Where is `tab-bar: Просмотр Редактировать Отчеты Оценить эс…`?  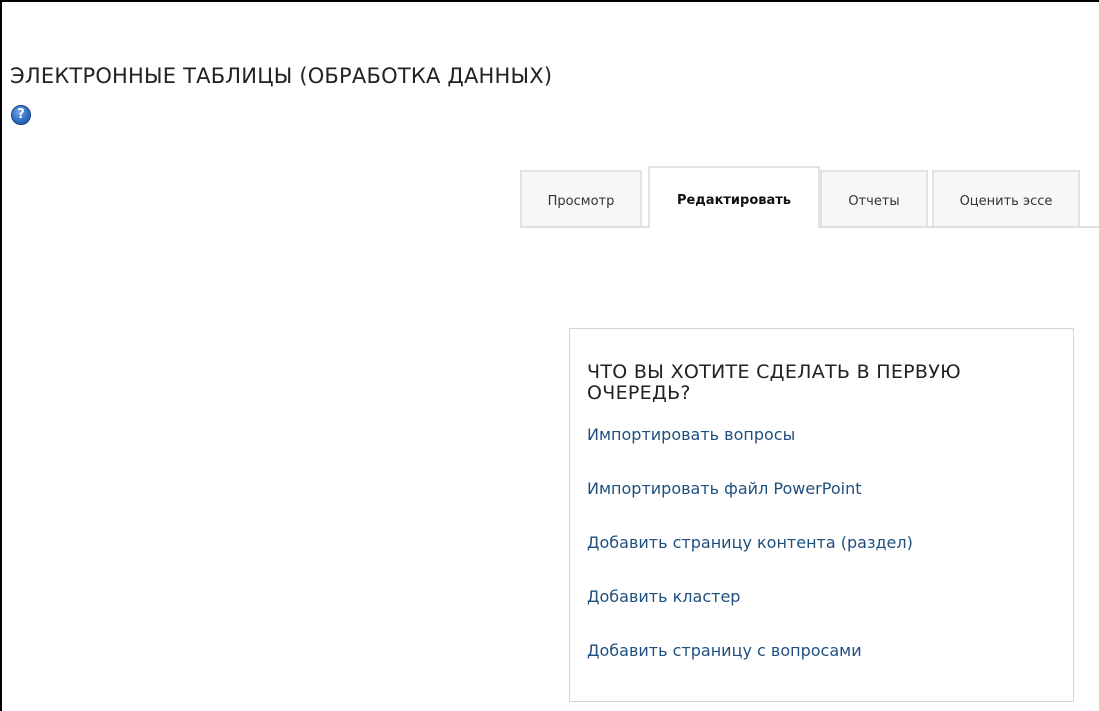 tab-bar: Просмотр Редактировать Отчеты Оценить эс… is located at coordinates (809, 197).